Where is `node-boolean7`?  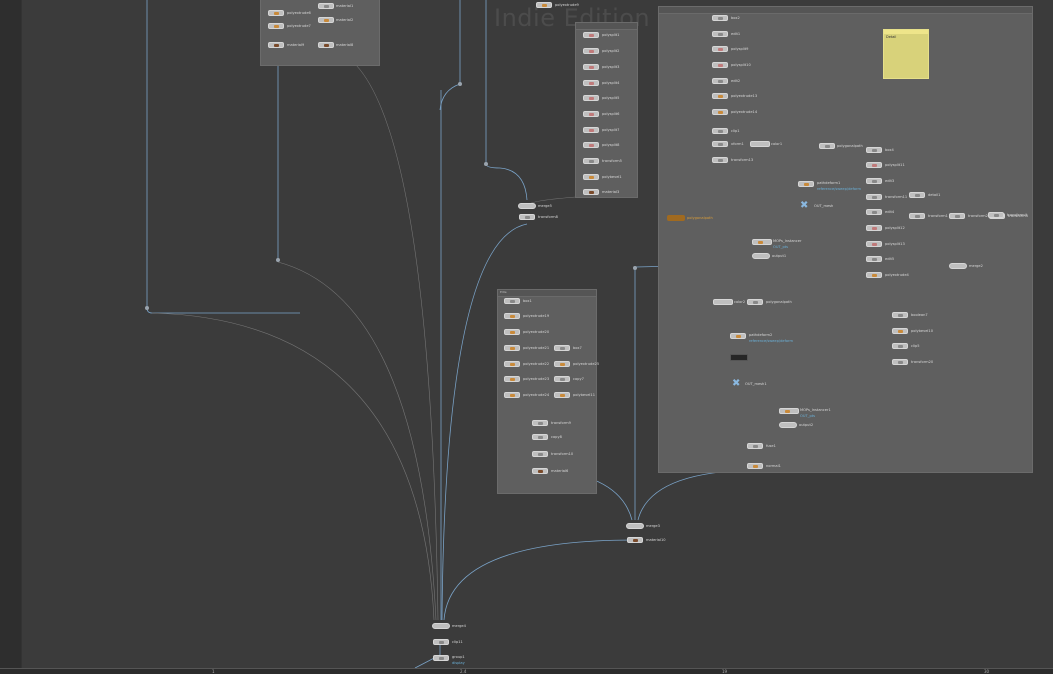 node-boolean7 is located at coordinates (900, 315).